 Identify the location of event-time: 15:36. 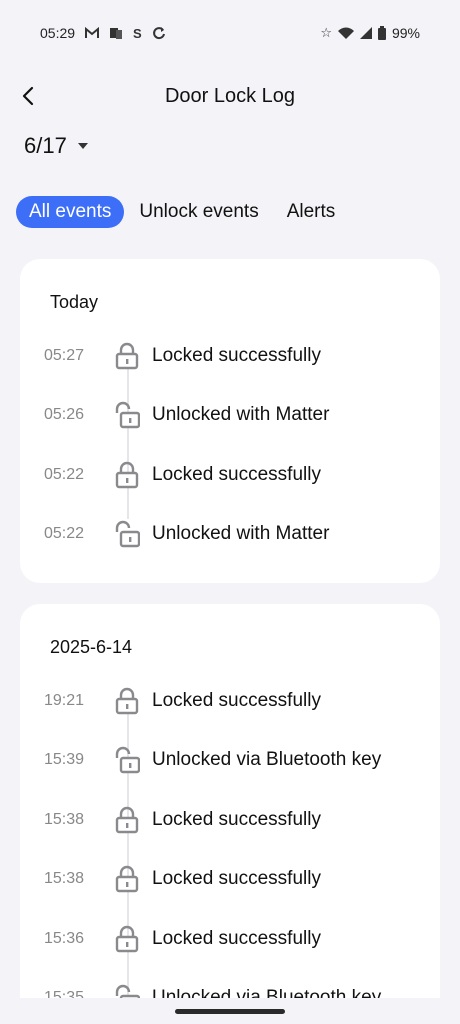
(64, 938).